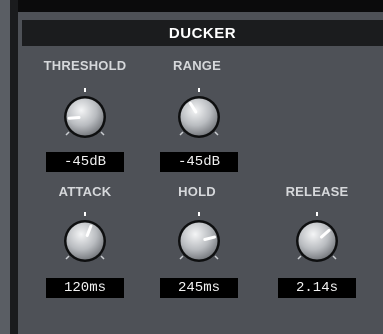 Image resolution: width=383 pixels, height=334 pixels. I want to click on release-value: 2.14s, so click(317, 288).